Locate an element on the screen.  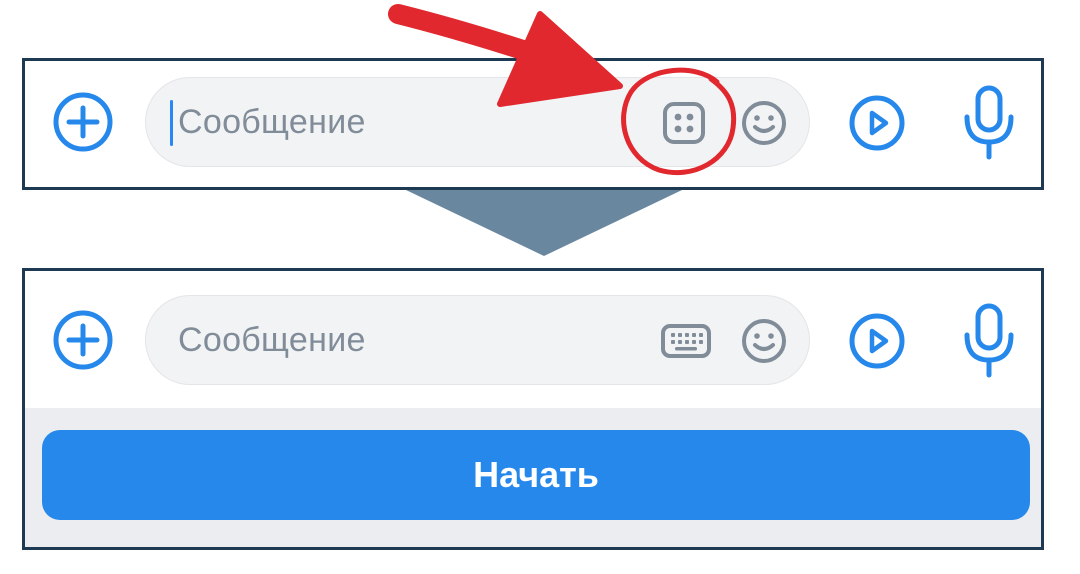
keyboard-icon is located at coordinates (686, 341).